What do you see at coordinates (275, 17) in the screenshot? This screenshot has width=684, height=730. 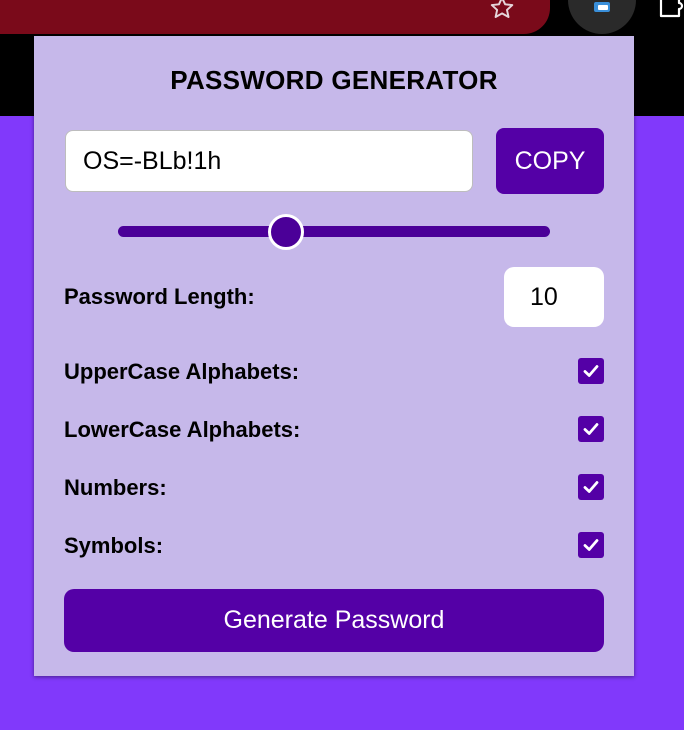 I see `browser-tab` at bounding box center [275, 17].